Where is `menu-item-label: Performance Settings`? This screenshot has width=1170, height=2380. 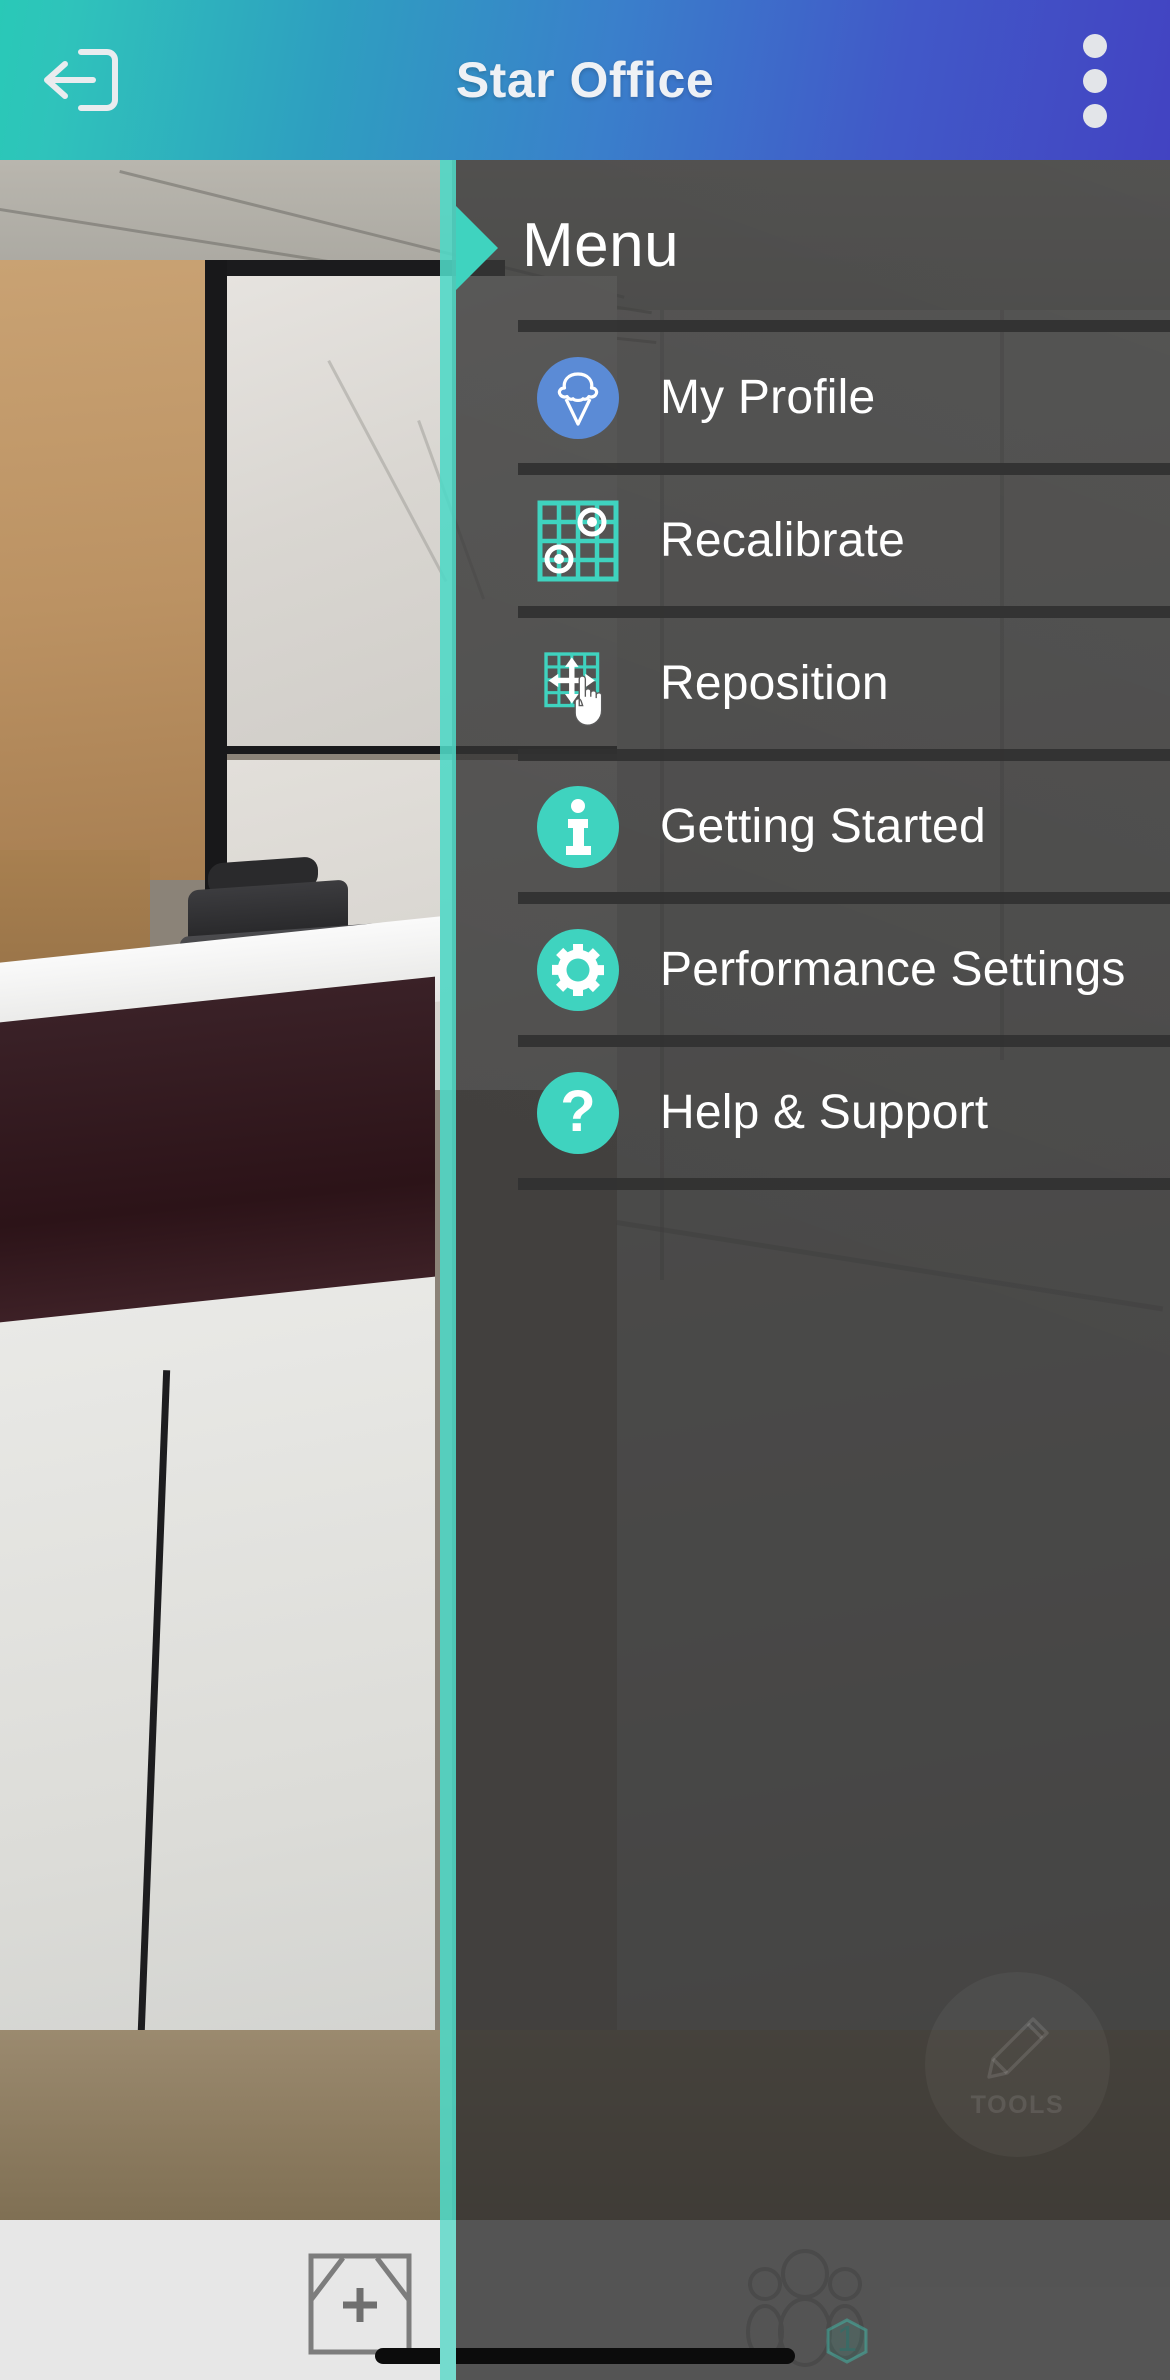
menu-item-label: Performance Settings is located at coordinates (893, 969).